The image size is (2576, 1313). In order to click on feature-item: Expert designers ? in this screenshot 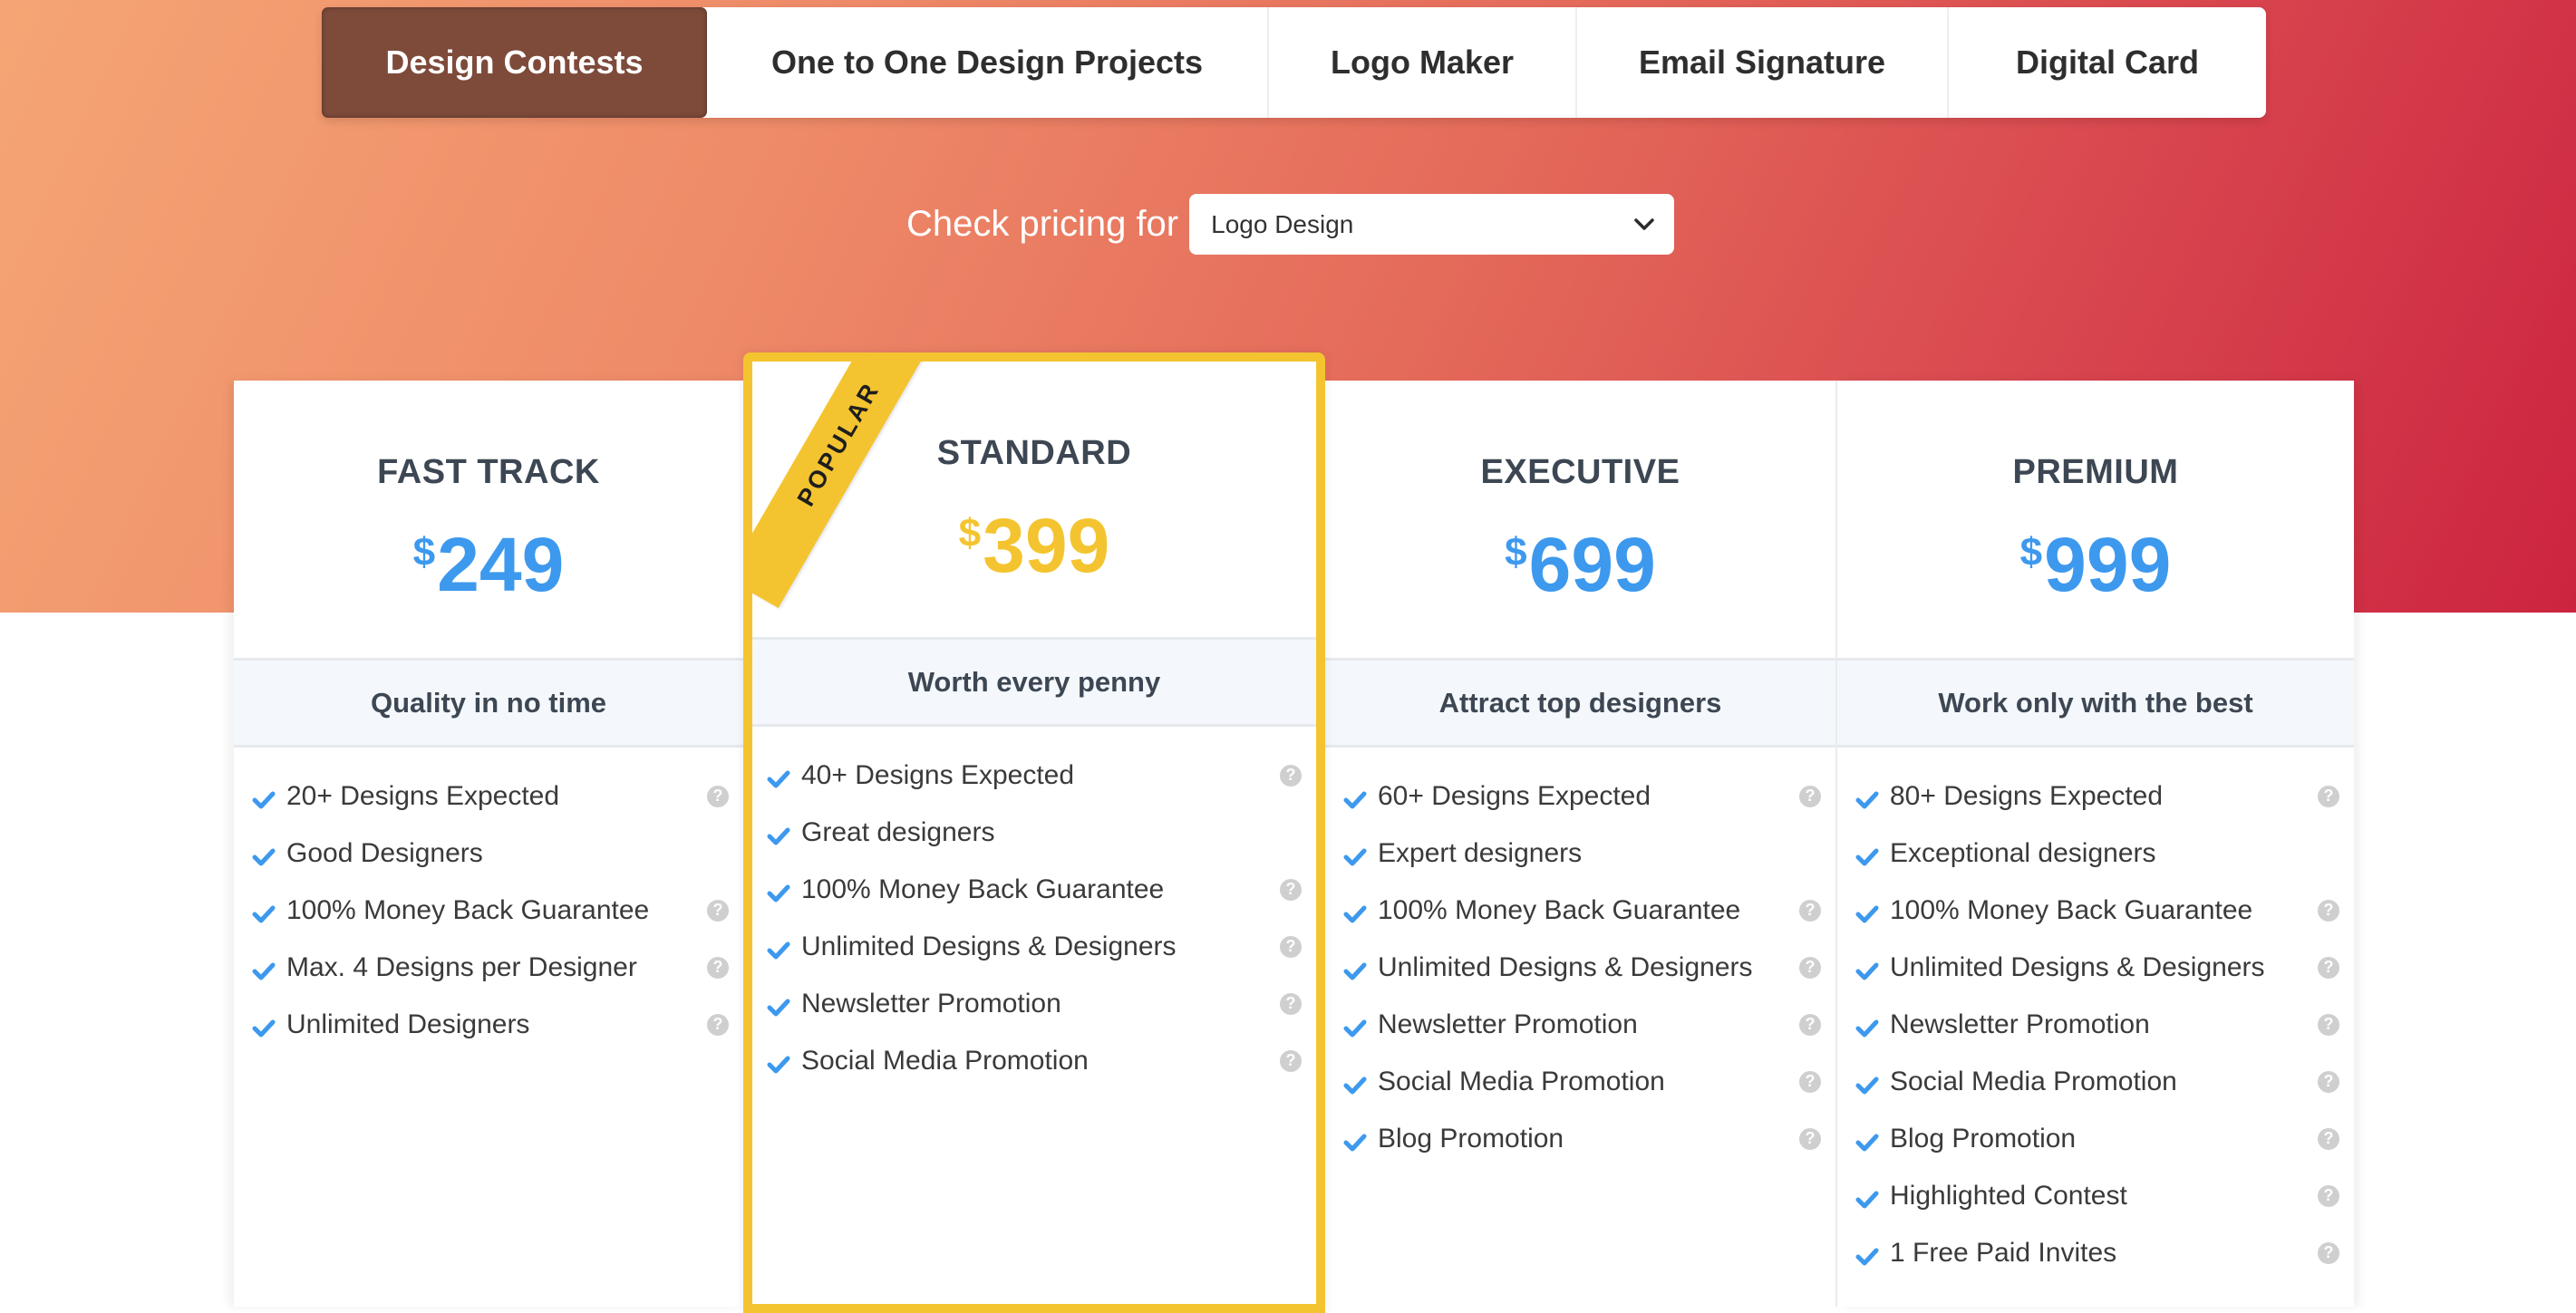, I will do `click(1580, 854)`.